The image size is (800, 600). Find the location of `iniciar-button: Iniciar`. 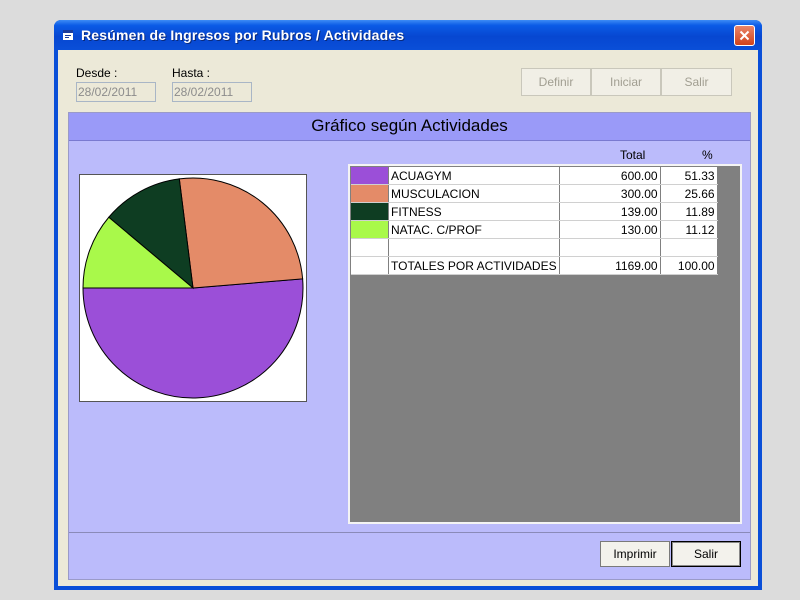

iniciar-button: Iniciar is located at coordinates (626, 82).